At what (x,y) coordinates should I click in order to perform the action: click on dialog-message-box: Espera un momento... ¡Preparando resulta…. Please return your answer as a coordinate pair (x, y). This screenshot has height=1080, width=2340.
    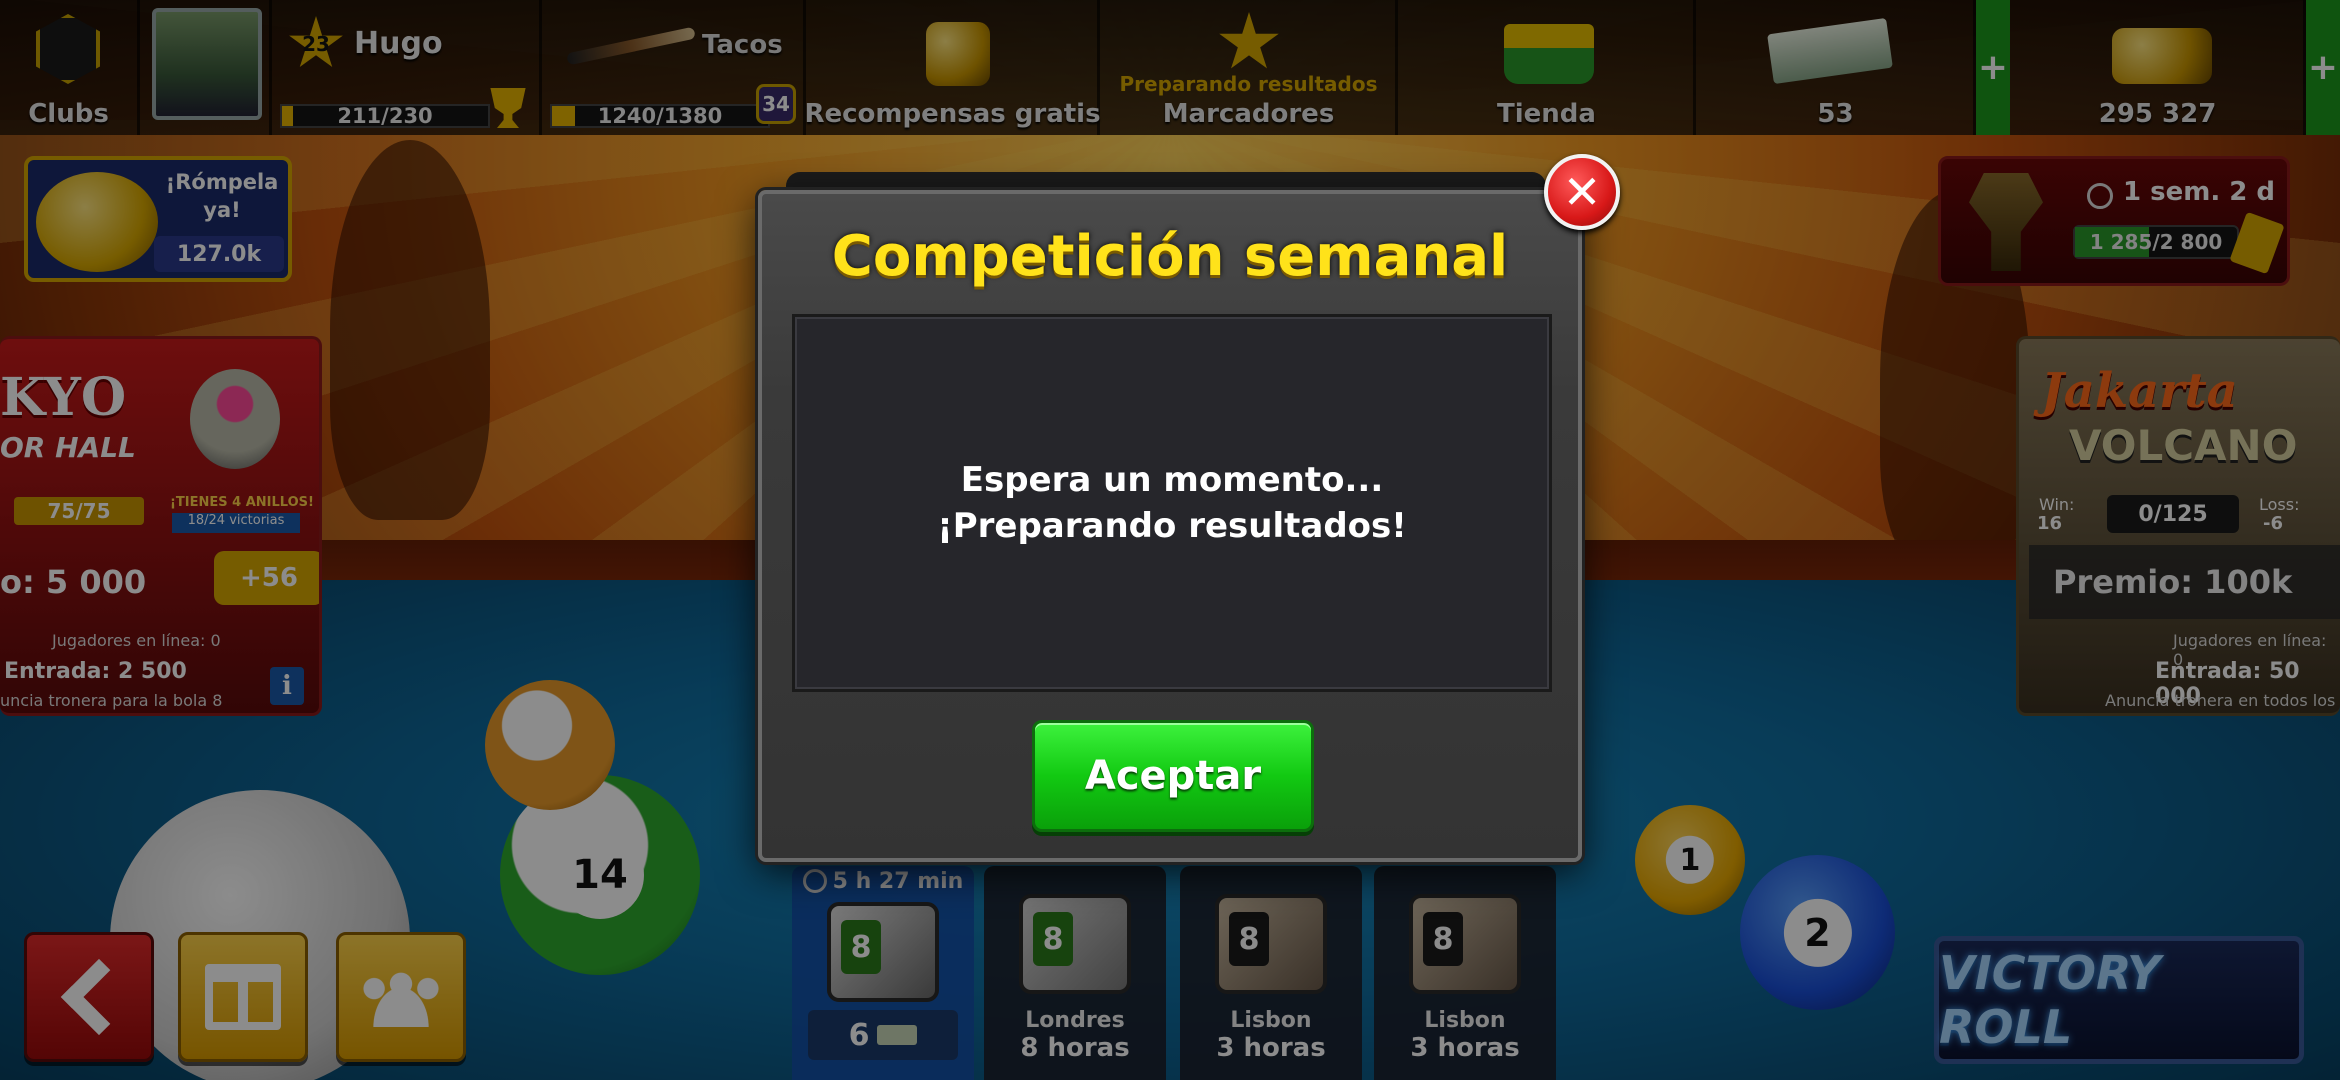
    Looking at the image, I should click on (1172, 503).